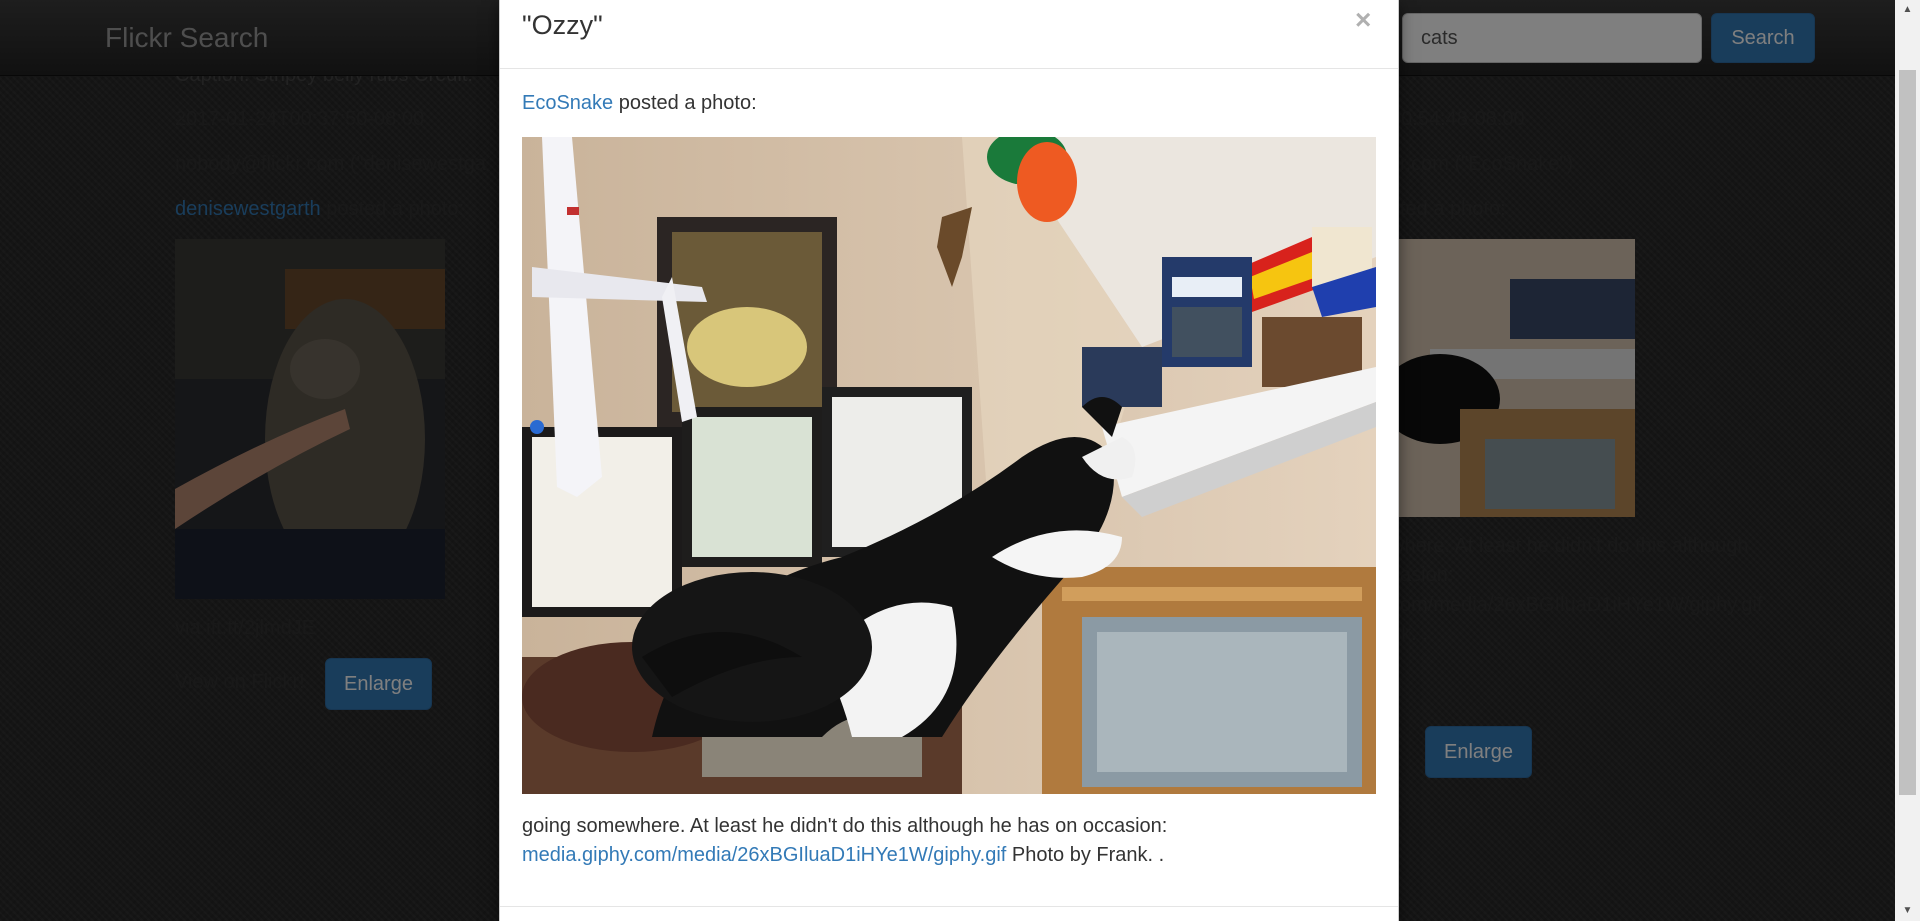 This screenshot has width=1920, height=921. What do you see at coordinates (1907, 10) in the screenshot?
I see `scroll-up-arrow-icon: ▲` at bounding box center [1907, 10].